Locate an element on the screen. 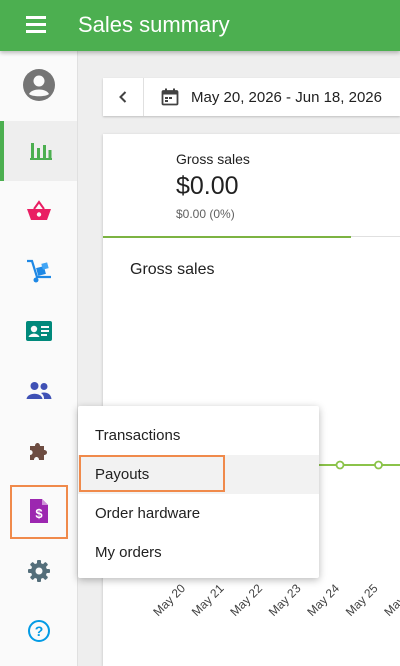 The width and height of the screenshot is (400, 666). gear-icon is located at coordinates (38, 571).